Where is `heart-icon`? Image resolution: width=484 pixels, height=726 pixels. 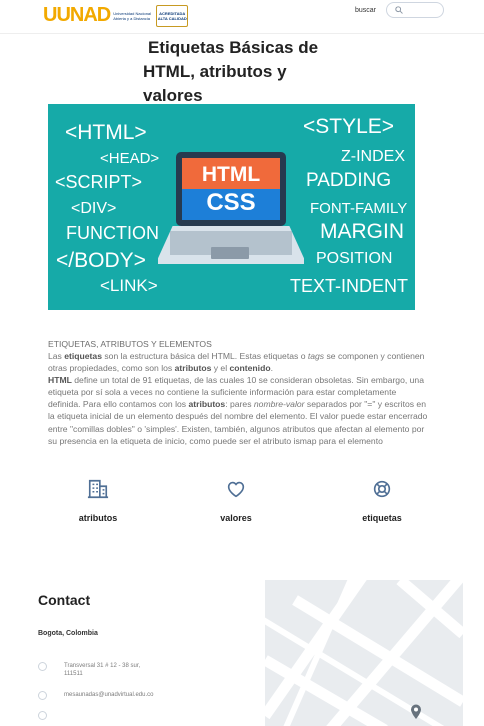
heart-icon is located at coordinates (236, 489).